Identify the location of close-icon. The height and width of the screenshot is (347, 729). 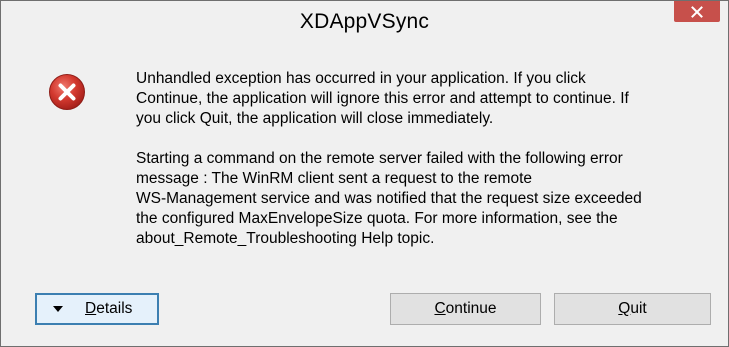
(697, 11).